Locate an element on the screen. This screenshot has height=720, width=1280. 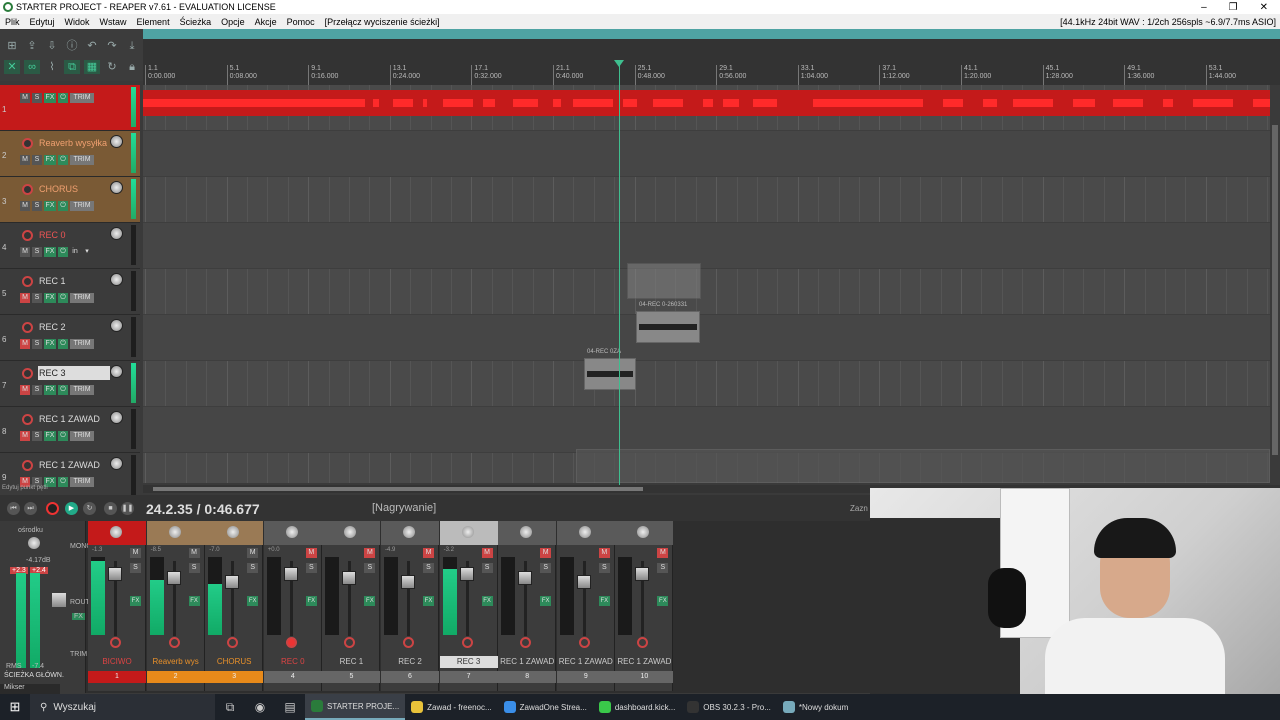
task-view-icon: ⧉ is located at coordinates (230, 707).